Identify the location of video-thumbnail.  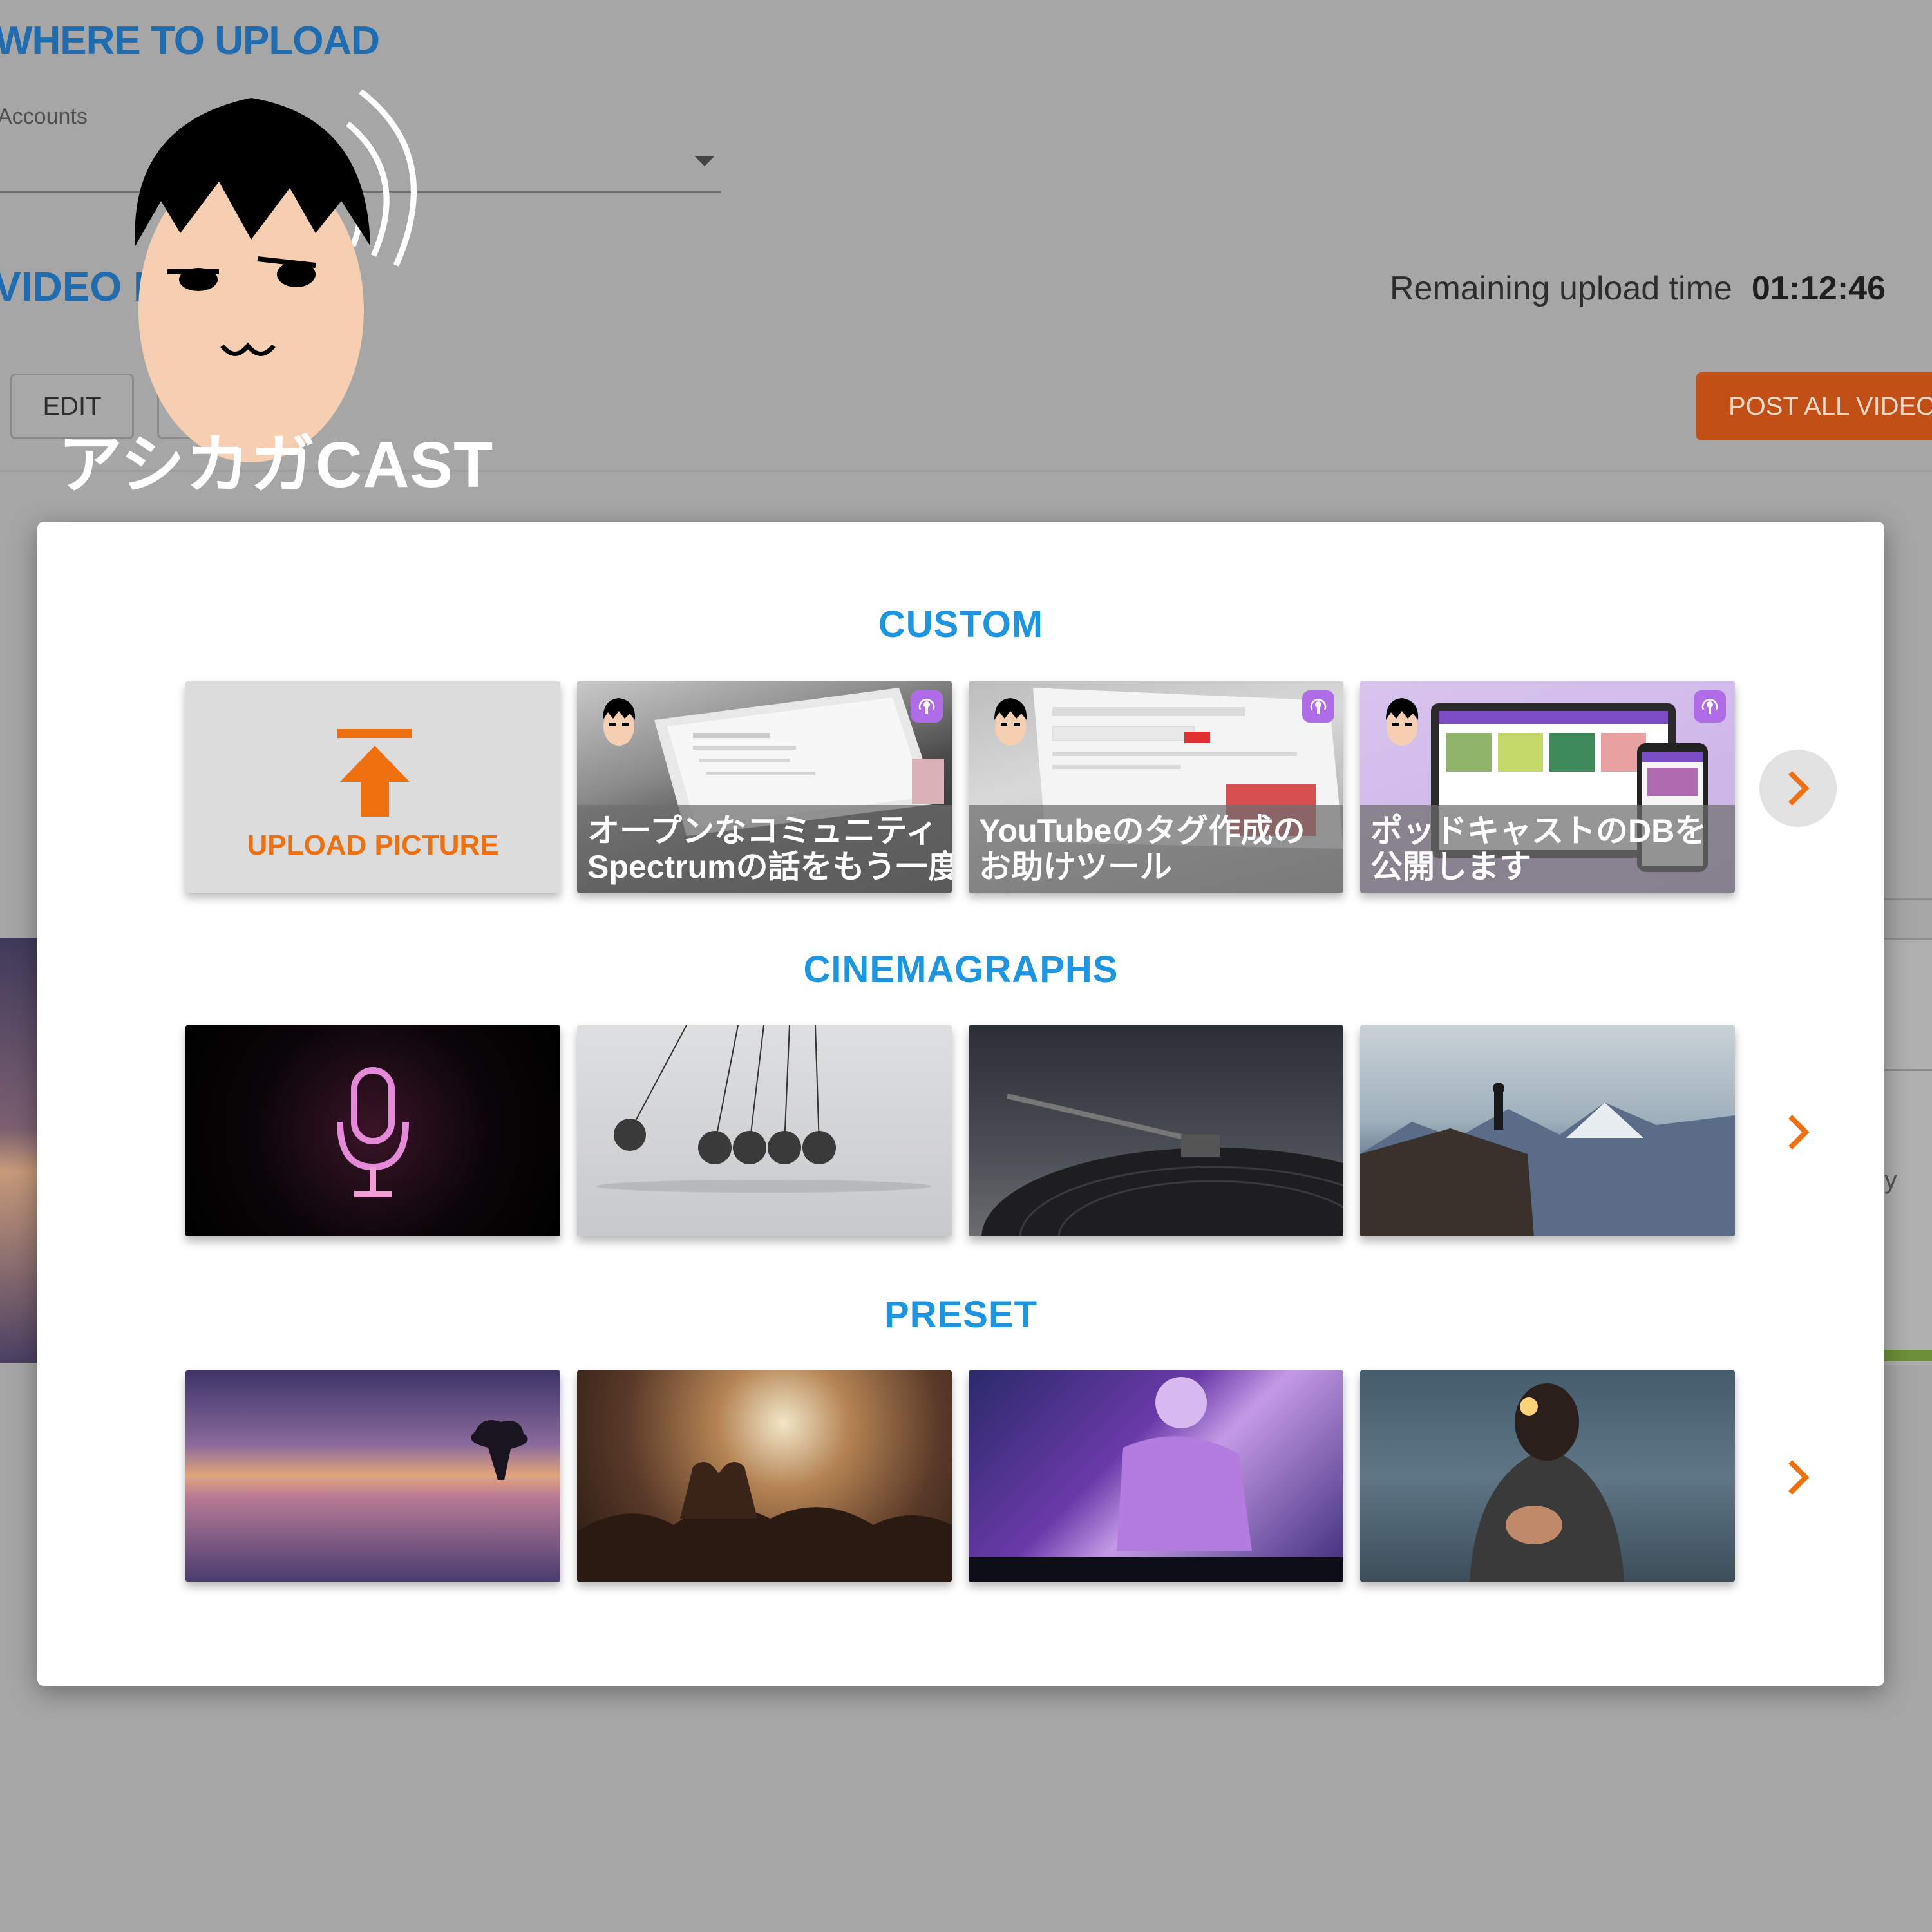
(19, 1150).